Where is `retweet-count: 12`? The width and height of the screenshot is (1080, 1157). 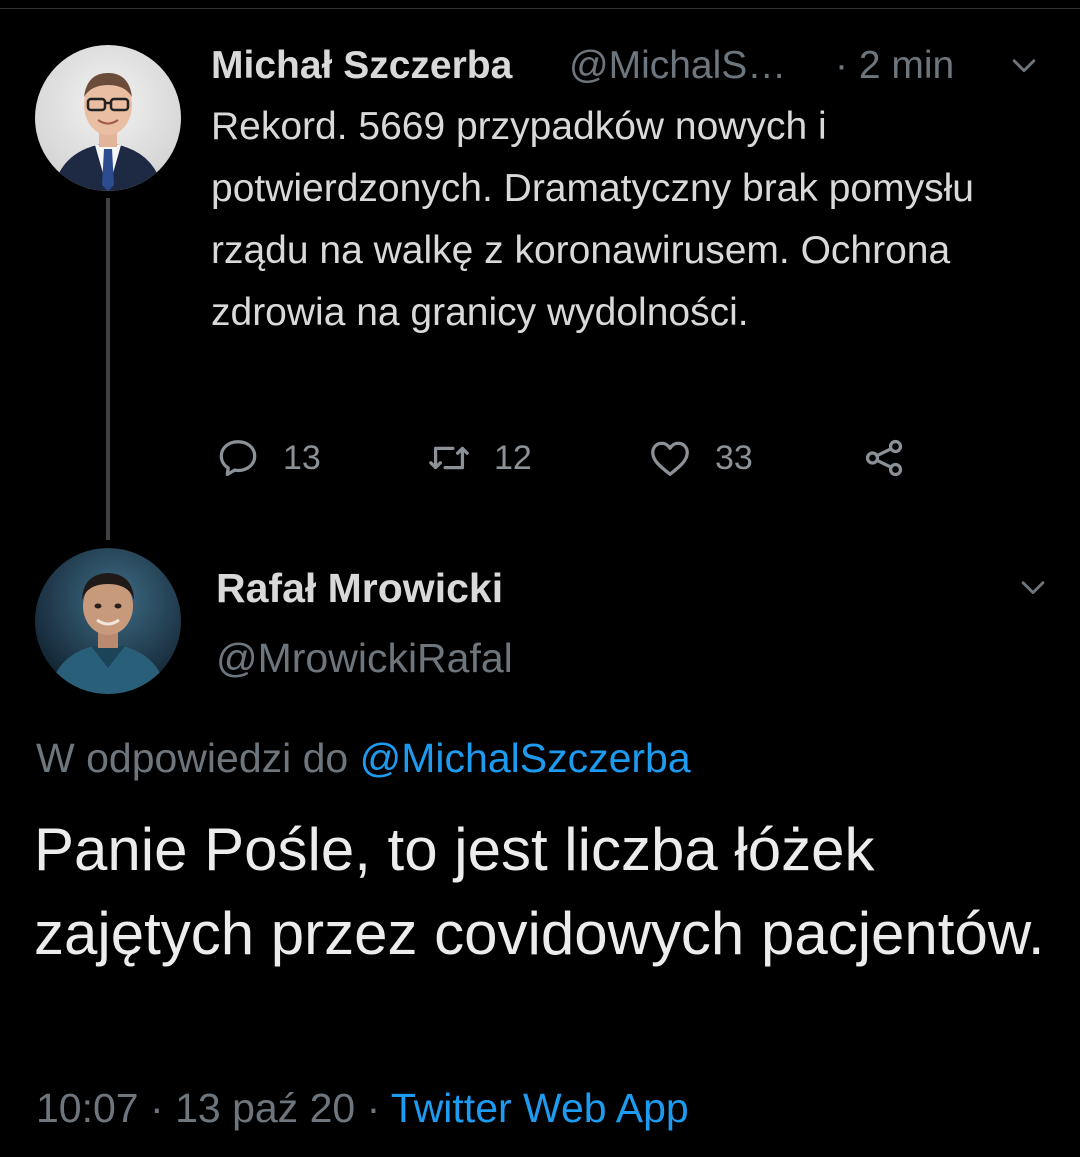
retweet-count: 12 is located at coordinates (513, 457).